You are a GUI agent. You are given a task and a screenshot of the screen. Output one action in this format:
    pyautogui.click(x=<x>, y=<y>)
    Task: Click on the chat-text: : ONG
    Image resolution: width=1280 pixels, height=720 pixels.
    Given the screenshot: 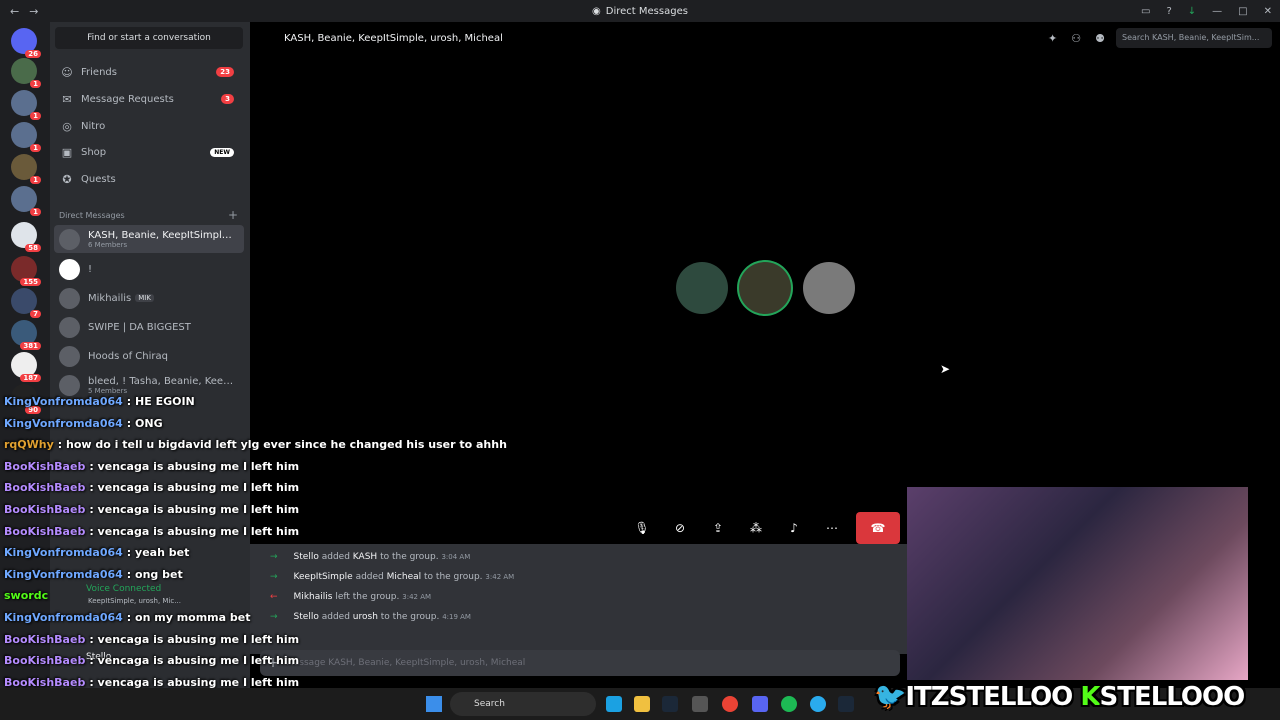 What is the action you would take?
    pyautogui.click(x=144, y=423)
    